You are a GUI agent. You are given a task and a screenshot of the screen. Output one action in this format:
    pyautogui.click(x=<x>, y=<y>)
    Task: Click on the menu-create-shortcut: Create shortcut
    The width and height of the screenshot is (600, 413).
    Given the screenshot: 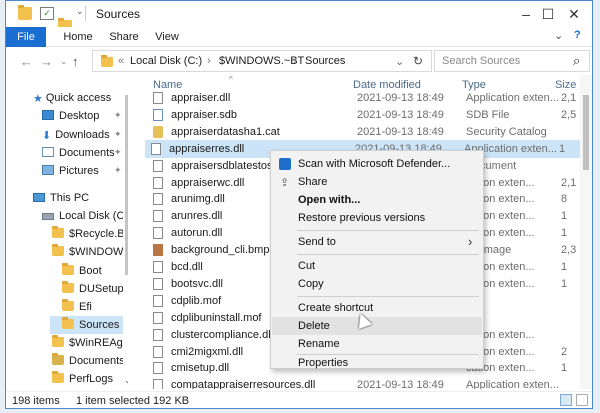 What is the action you would take?
    pyautogui.click(x=377, y=308)
    